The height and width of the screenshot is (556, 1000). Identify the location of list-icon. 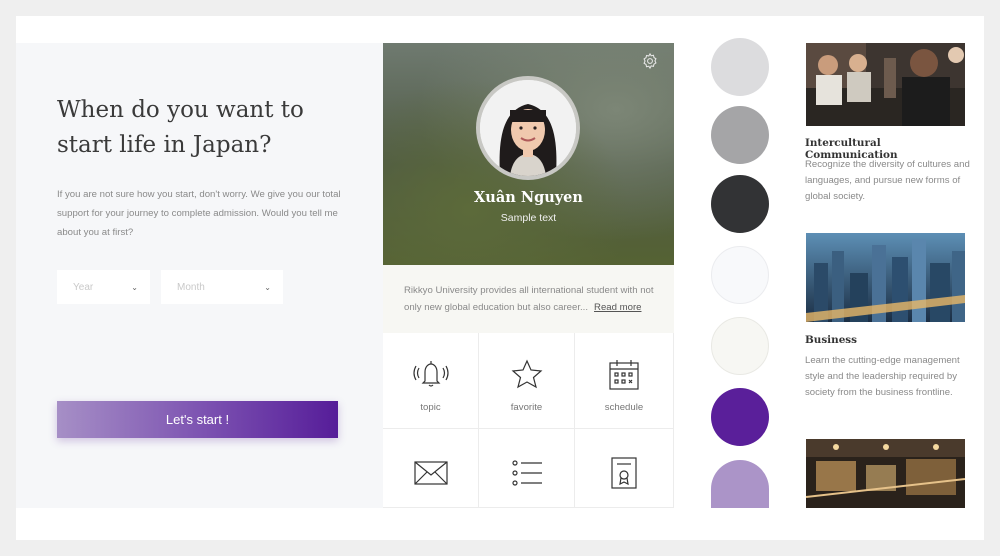
(526, 473).